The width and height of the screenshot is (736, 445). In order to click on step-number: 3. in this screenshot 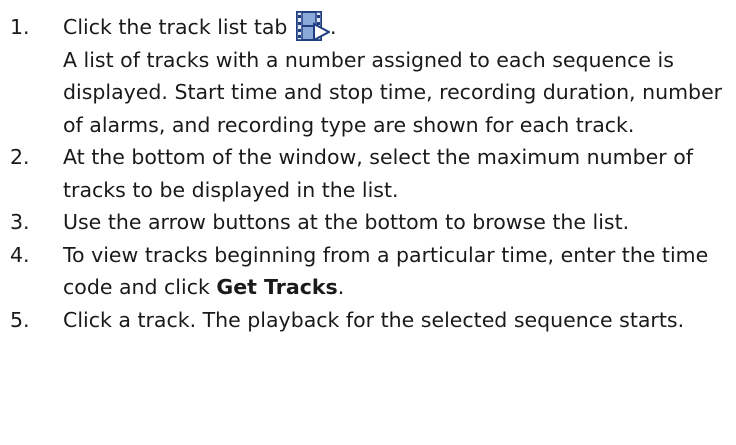, I will do `click(20, 222)`.